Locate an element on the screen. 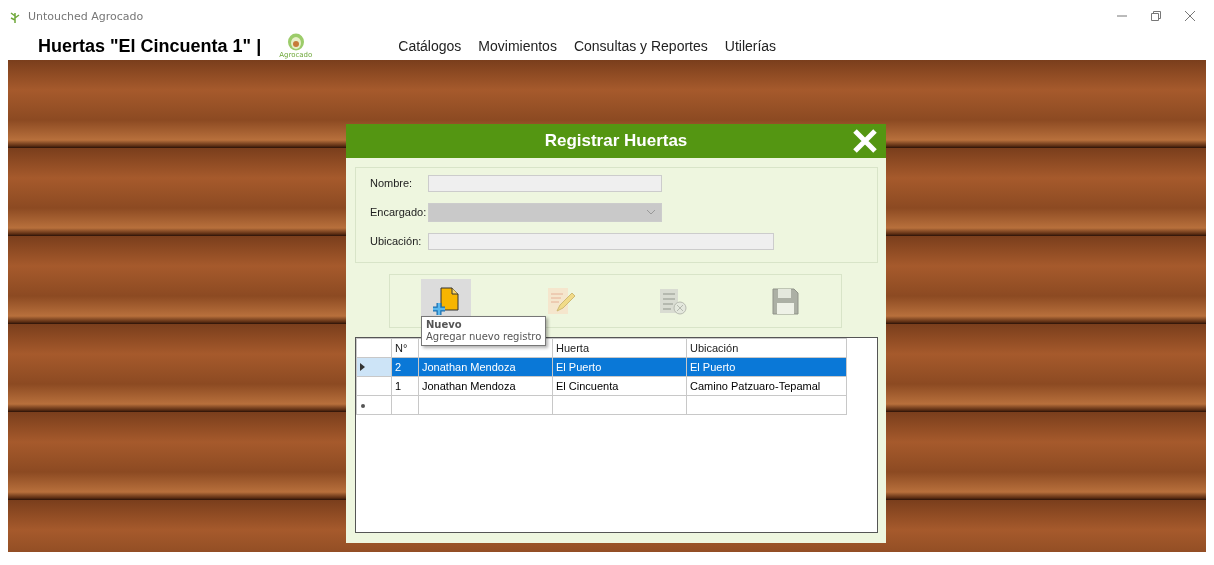  table-cell: Camino Patzuaro-Tepamal is located at coordinates (766, 386).